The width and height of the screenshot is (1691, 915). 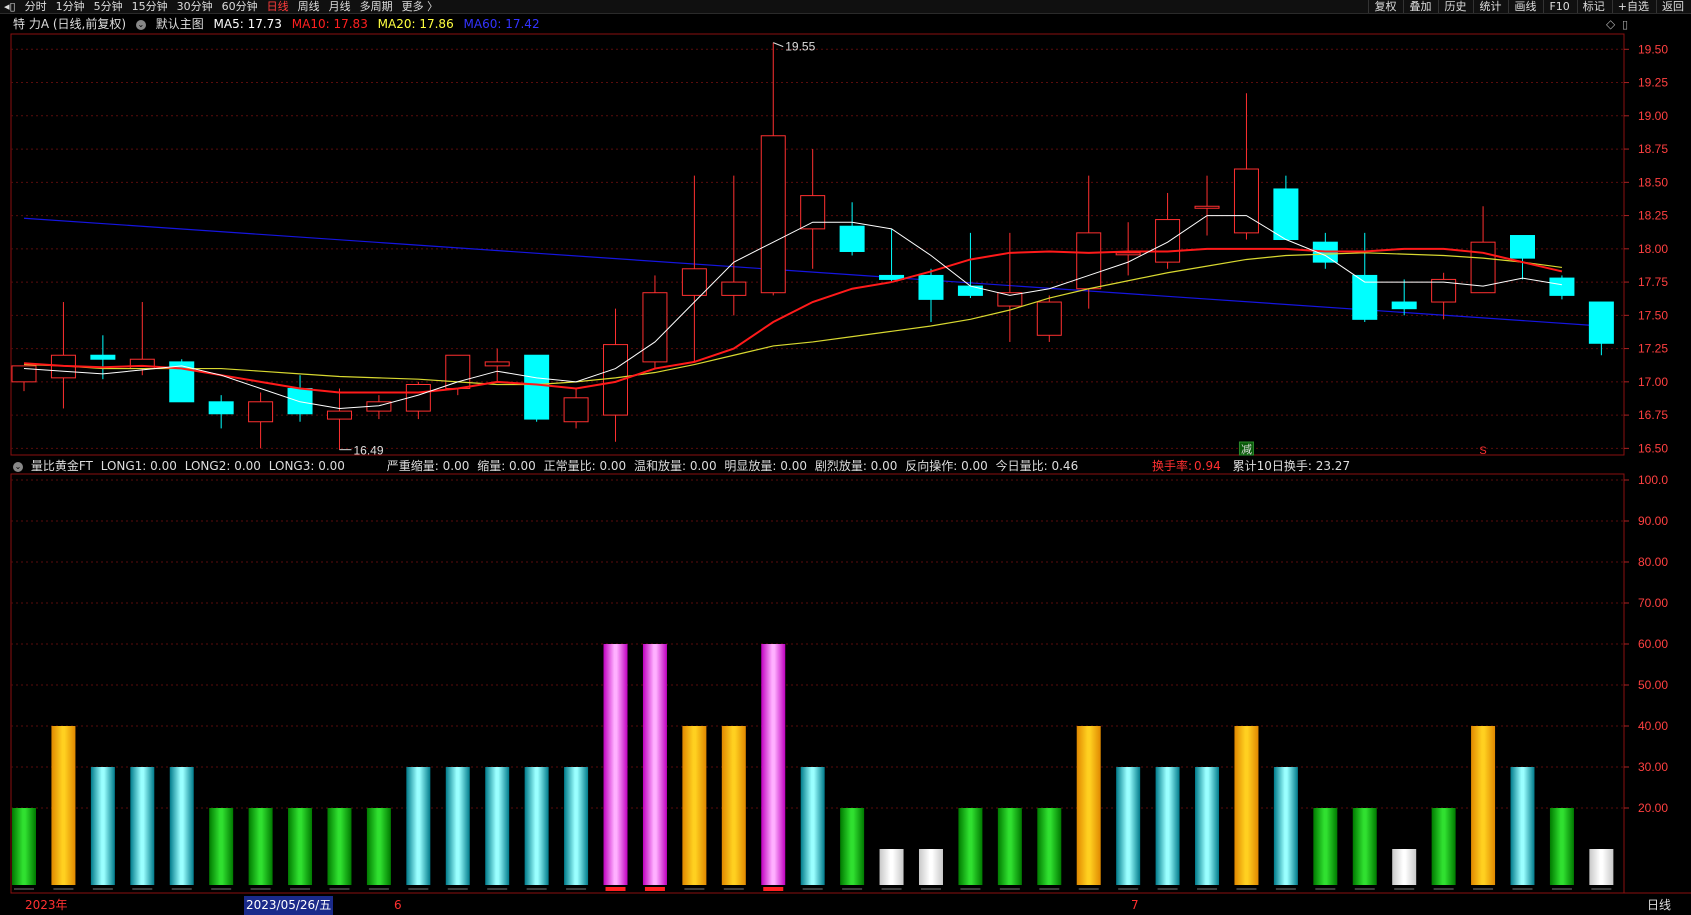 What do you see at coordinates (845, 905) in the screenshot?
I see `date-axis: 2023年 2023/05/26/五 6 7 日线` at bounding box center [845, 905].